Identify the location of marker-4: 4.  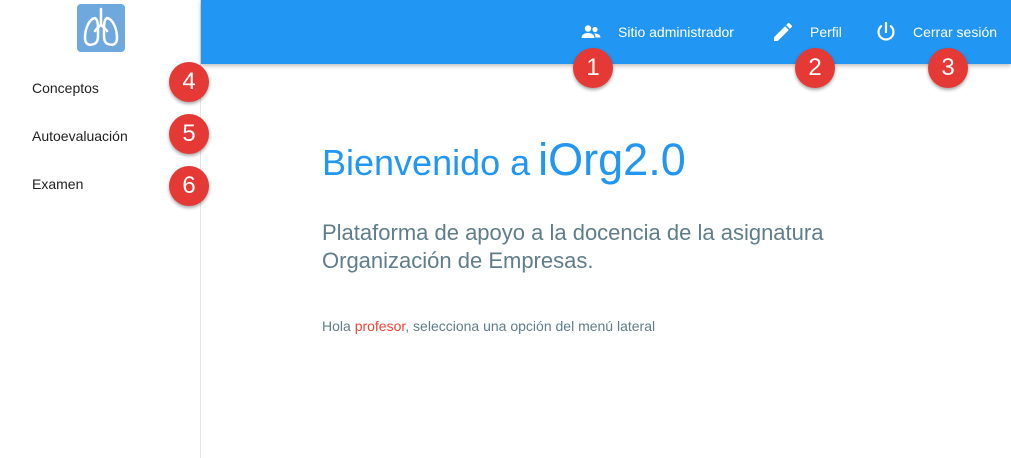
(189, 82).